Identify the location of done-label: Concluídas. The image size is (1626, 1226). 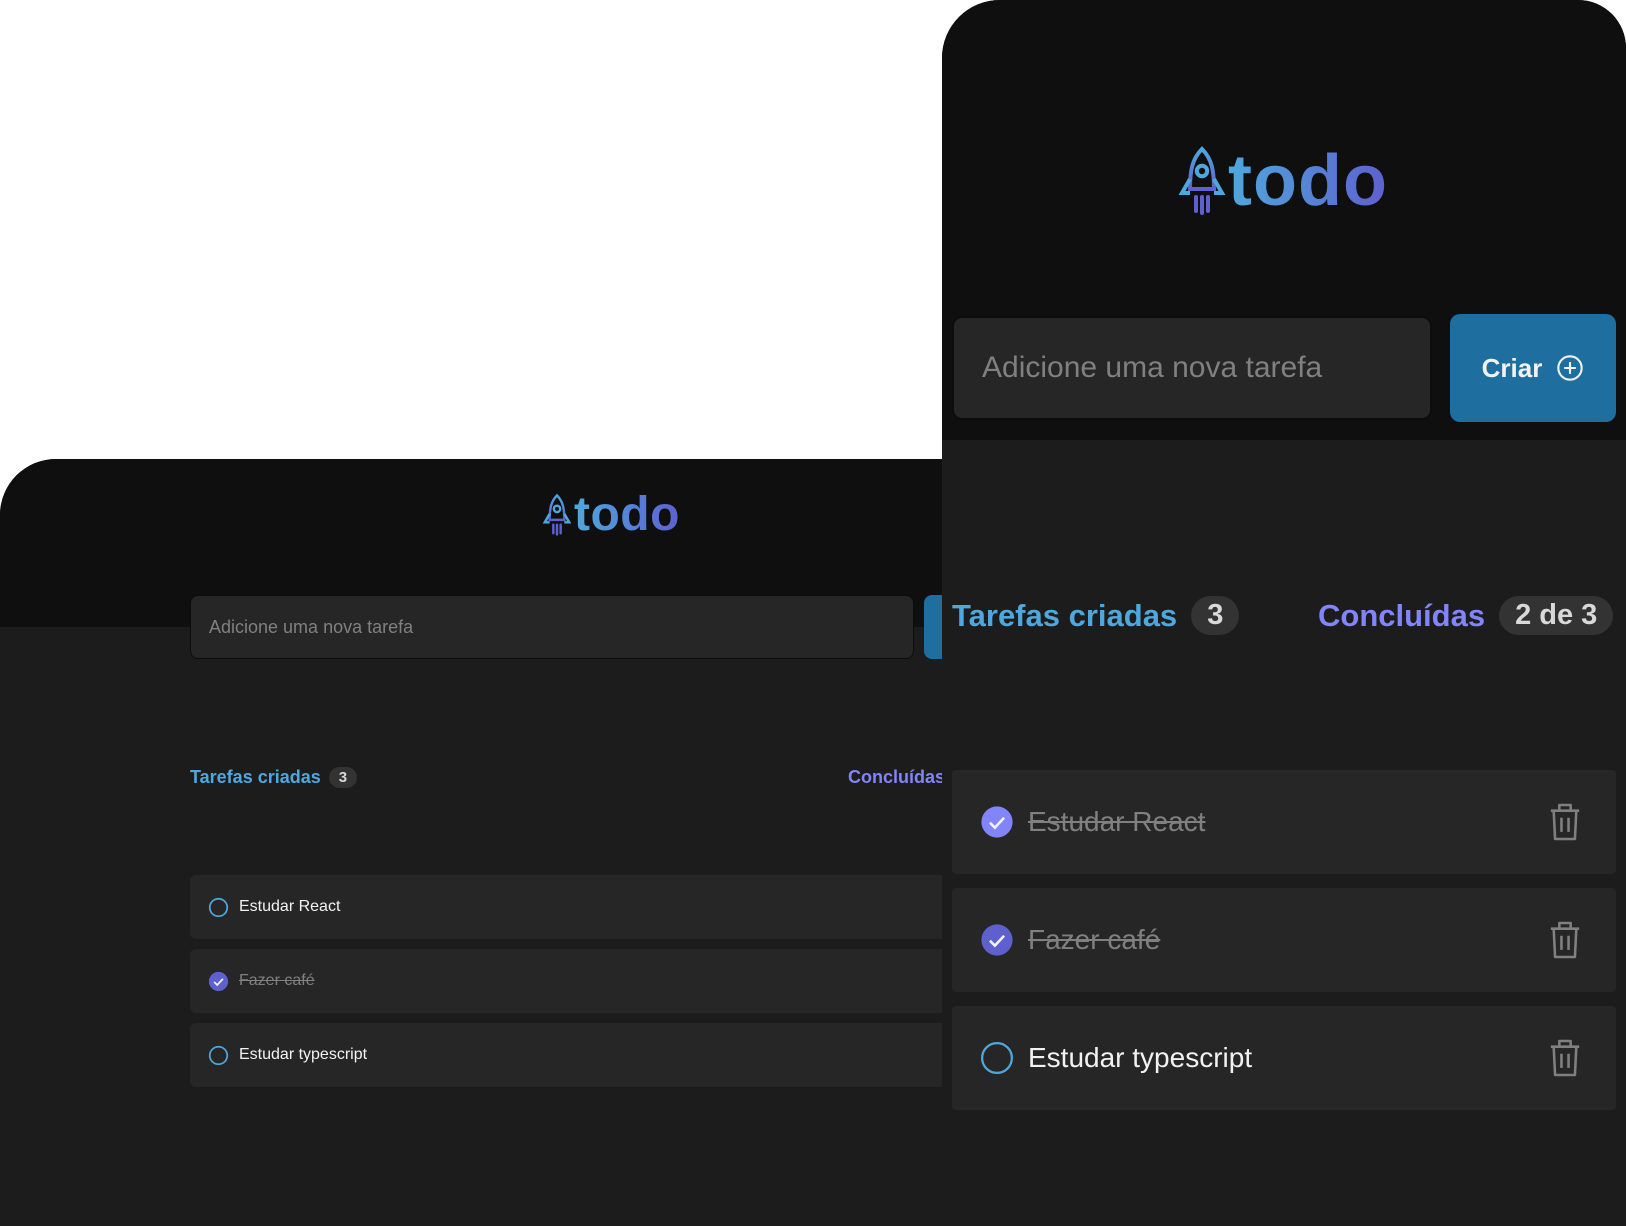
(1402, 615).